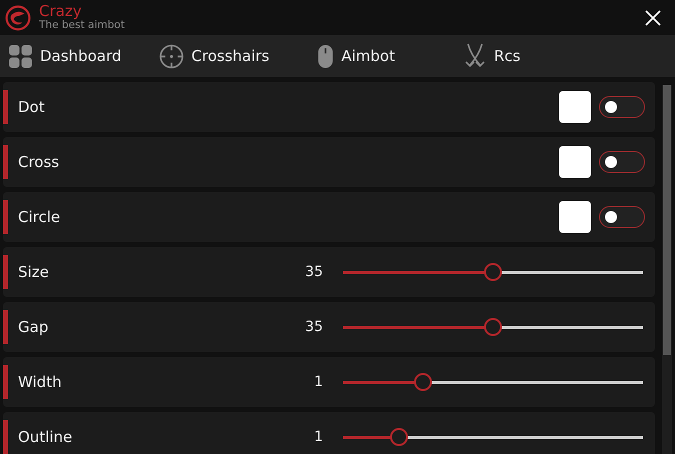 Image resolution: width=675 pixels, height=454 pixels. I want to click on nav-tab: Aimbot, so click(356, 56).